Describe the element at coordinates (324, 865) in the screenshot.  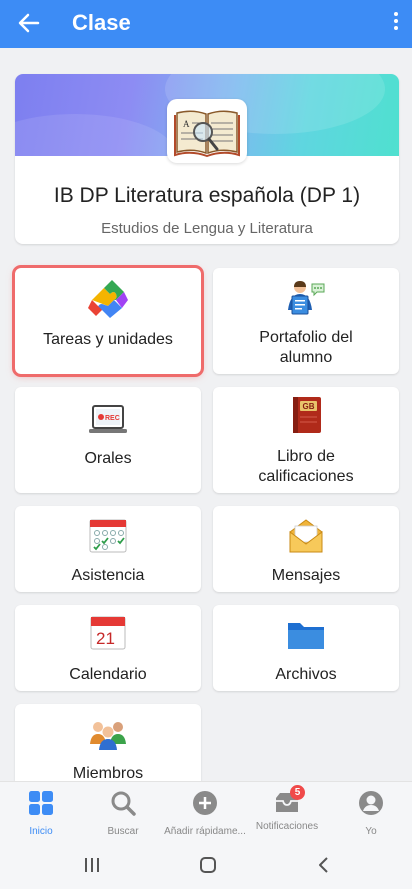
I see `system-back-icon` at that location.